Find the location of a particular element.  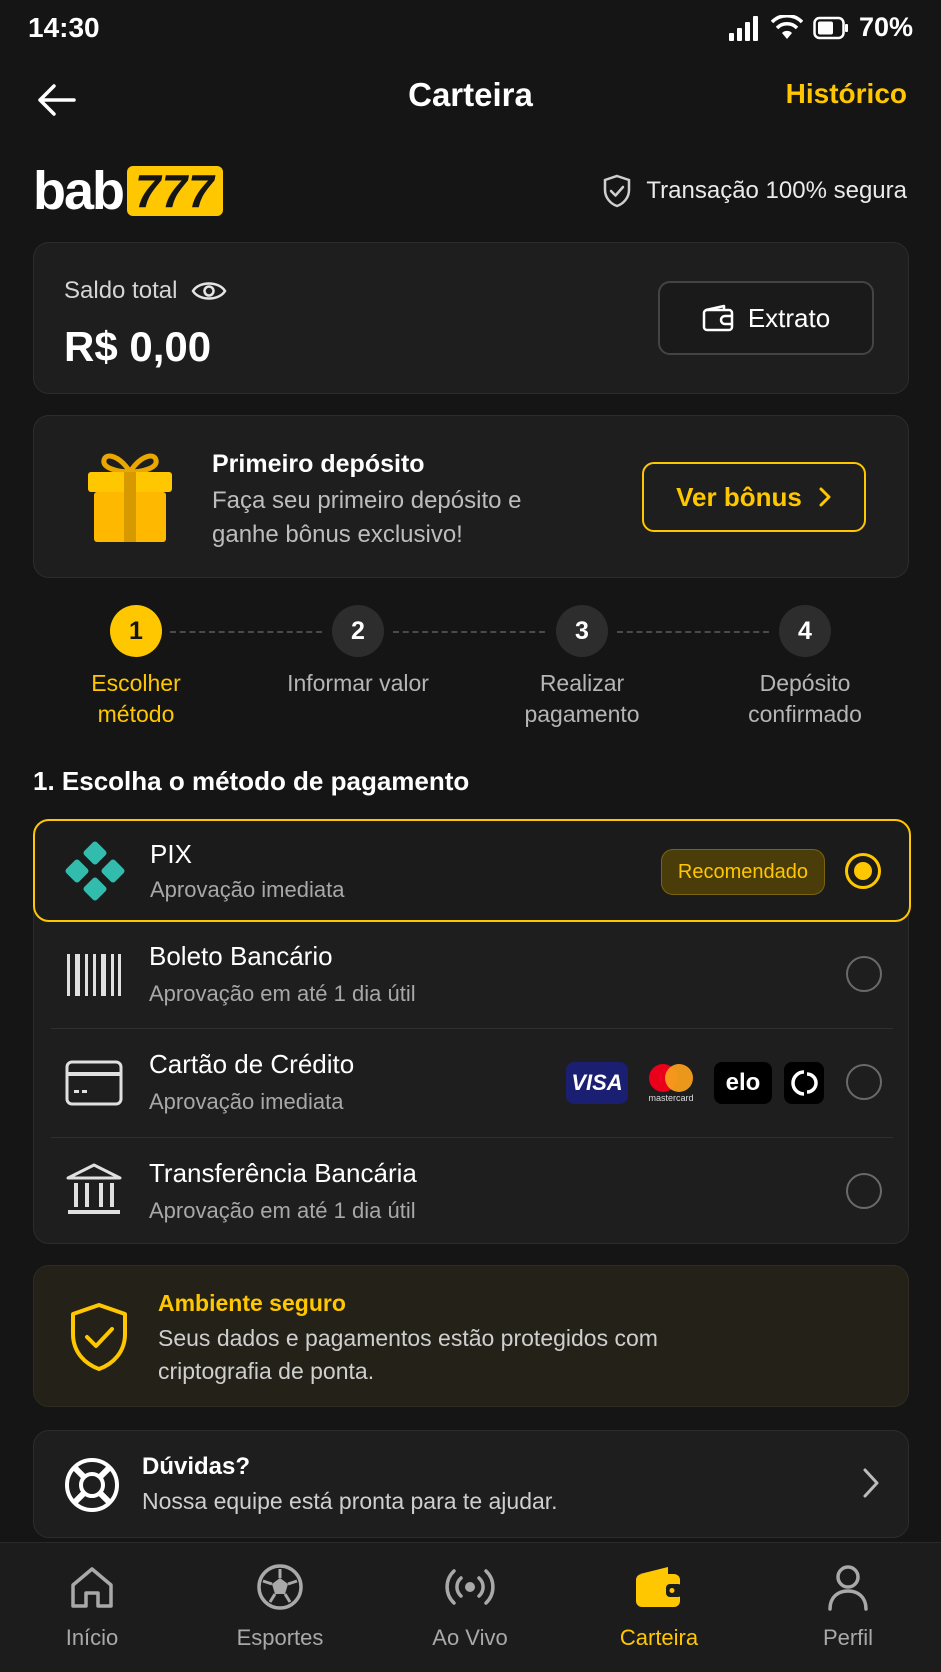

nav-live: Ao Vivo is located at coordinates (470, 1606).